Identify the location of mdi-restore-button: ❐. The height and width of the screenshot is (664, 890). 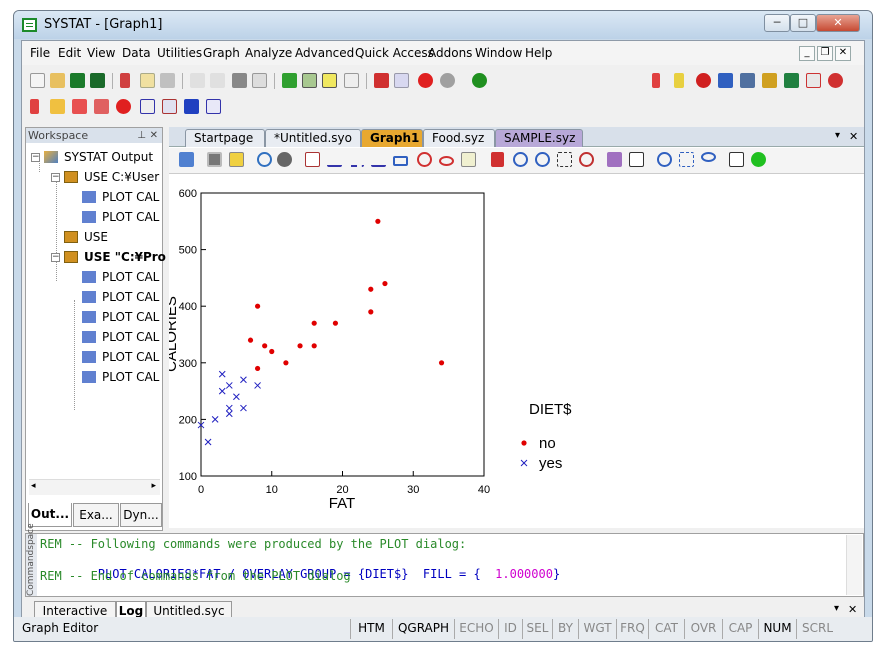
(825, 53).